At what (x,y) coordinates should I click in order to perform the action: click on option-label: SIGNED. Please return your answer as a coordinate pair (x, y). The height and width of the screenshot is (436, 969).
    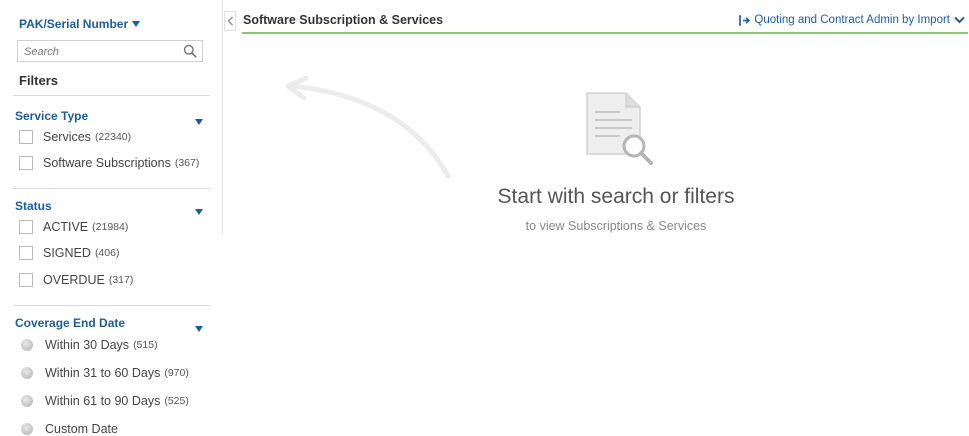
    Looking at the image, I should click on (67, 253).